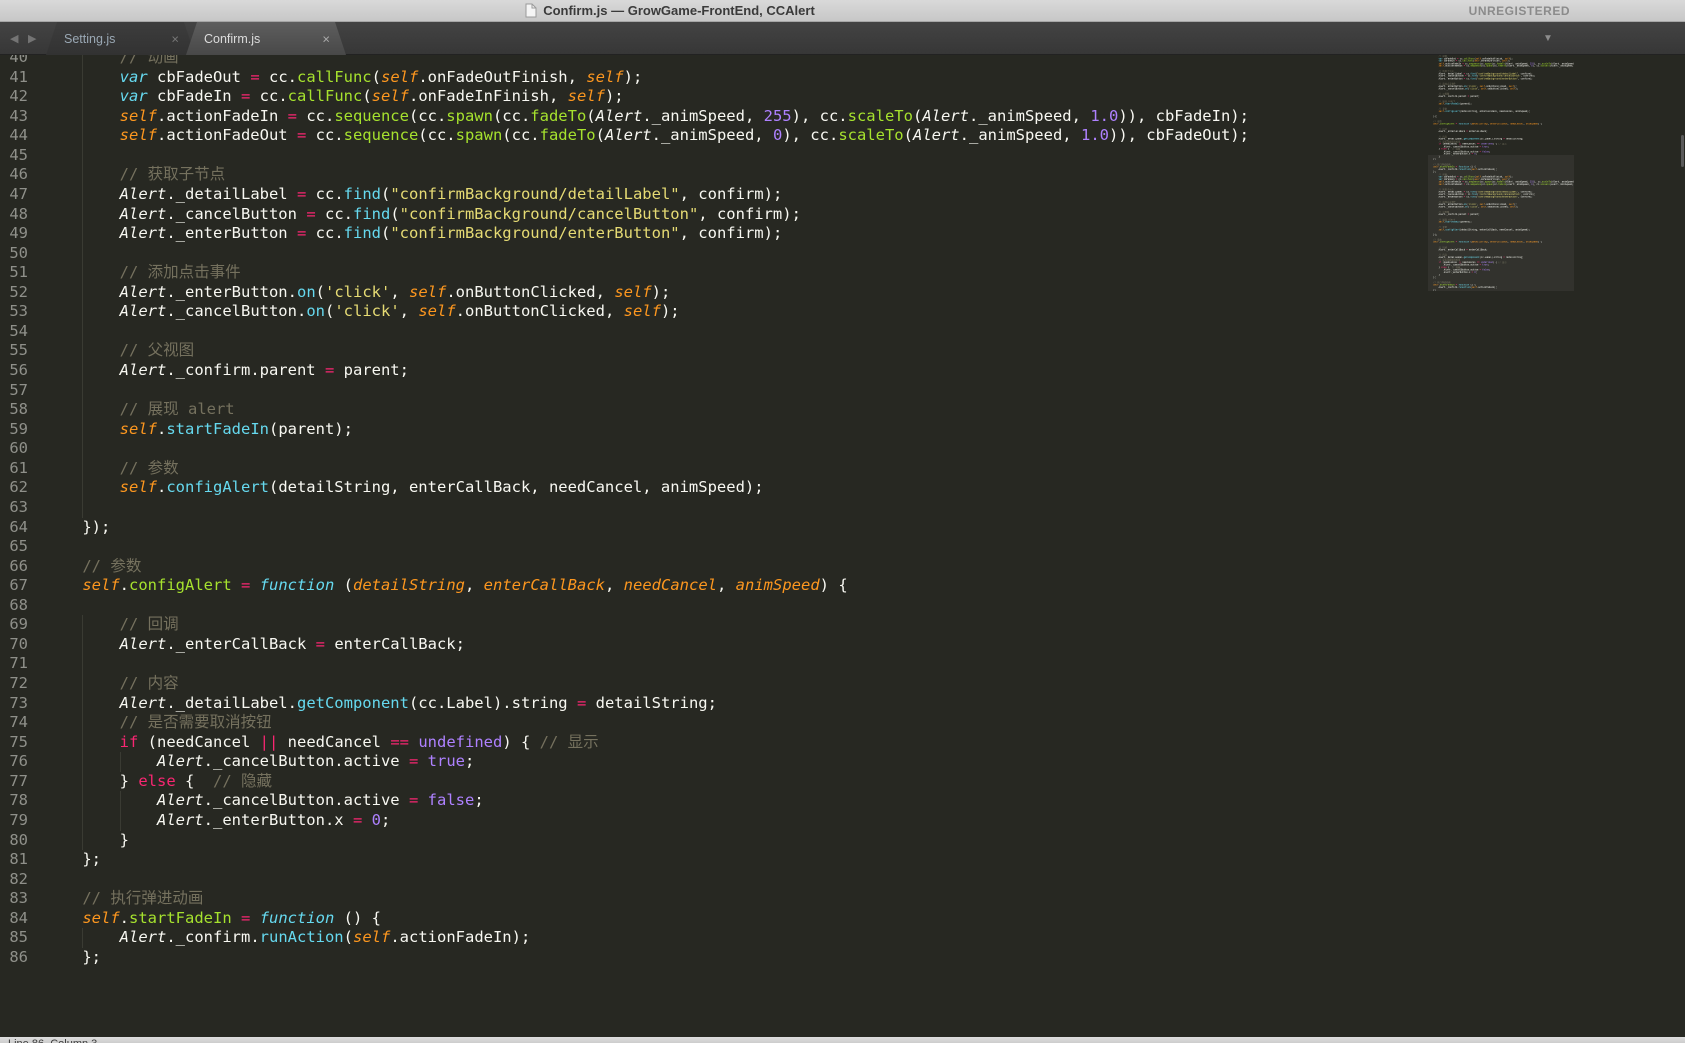  Describe the element at coordinates (315, 115) in the screenshot. I see `token: cc.` at that location.